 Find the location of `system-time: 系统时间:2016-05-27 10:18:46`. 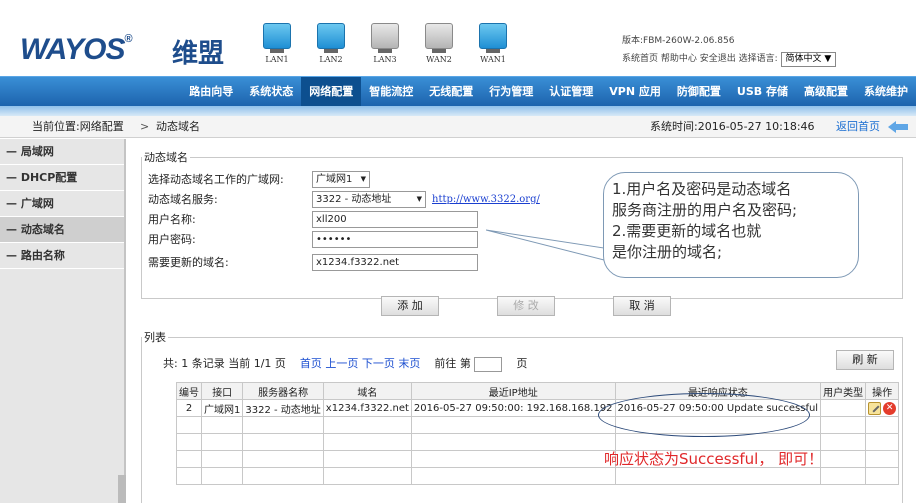

system-time: 系统时间:2016-05-27 10:18:46 is located at coordinates (732, 126).